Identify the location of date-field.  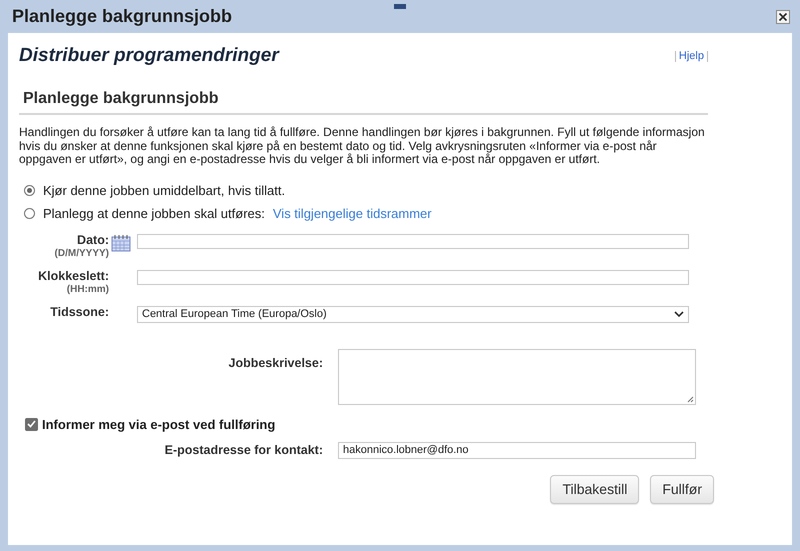
(413, 241).